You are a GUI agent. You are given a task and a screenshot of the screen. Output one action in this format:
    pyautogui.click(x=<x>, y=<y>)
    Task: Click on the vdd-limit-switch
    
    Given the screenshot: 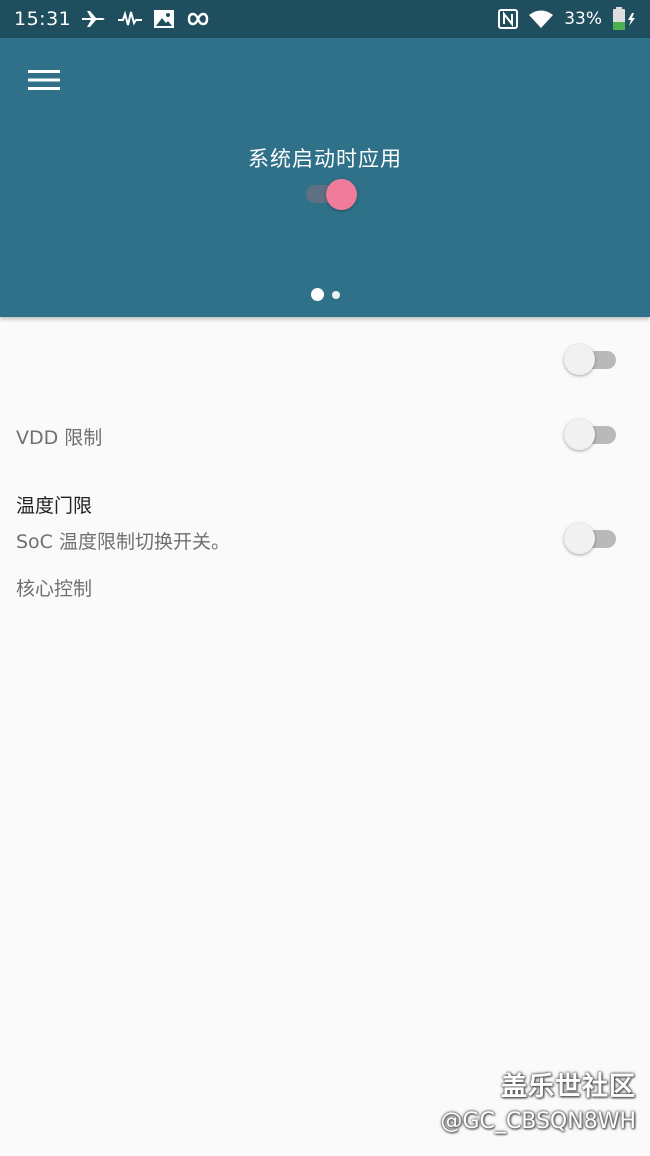 What is the action you would take?
    pyautogui.click(x=591, y=435)
    